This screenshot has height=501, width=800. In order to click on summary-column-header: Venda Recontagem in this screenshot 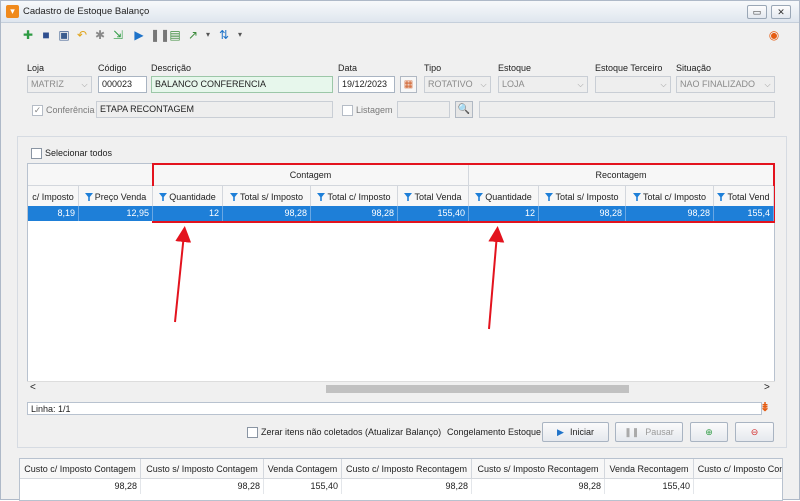, I will do `click(649, 469)`.